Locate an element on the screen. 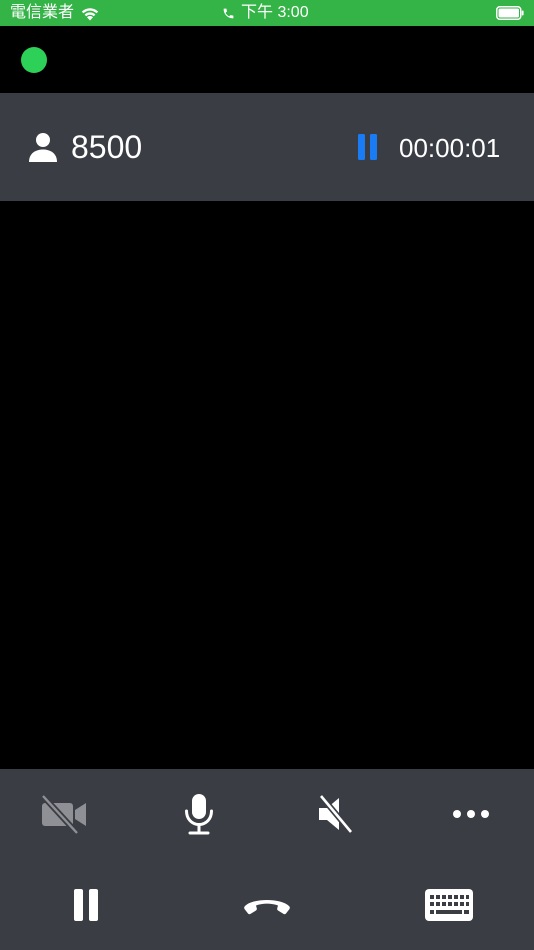  status-carrier: 電信業者 is located at coordinates (55, 13).